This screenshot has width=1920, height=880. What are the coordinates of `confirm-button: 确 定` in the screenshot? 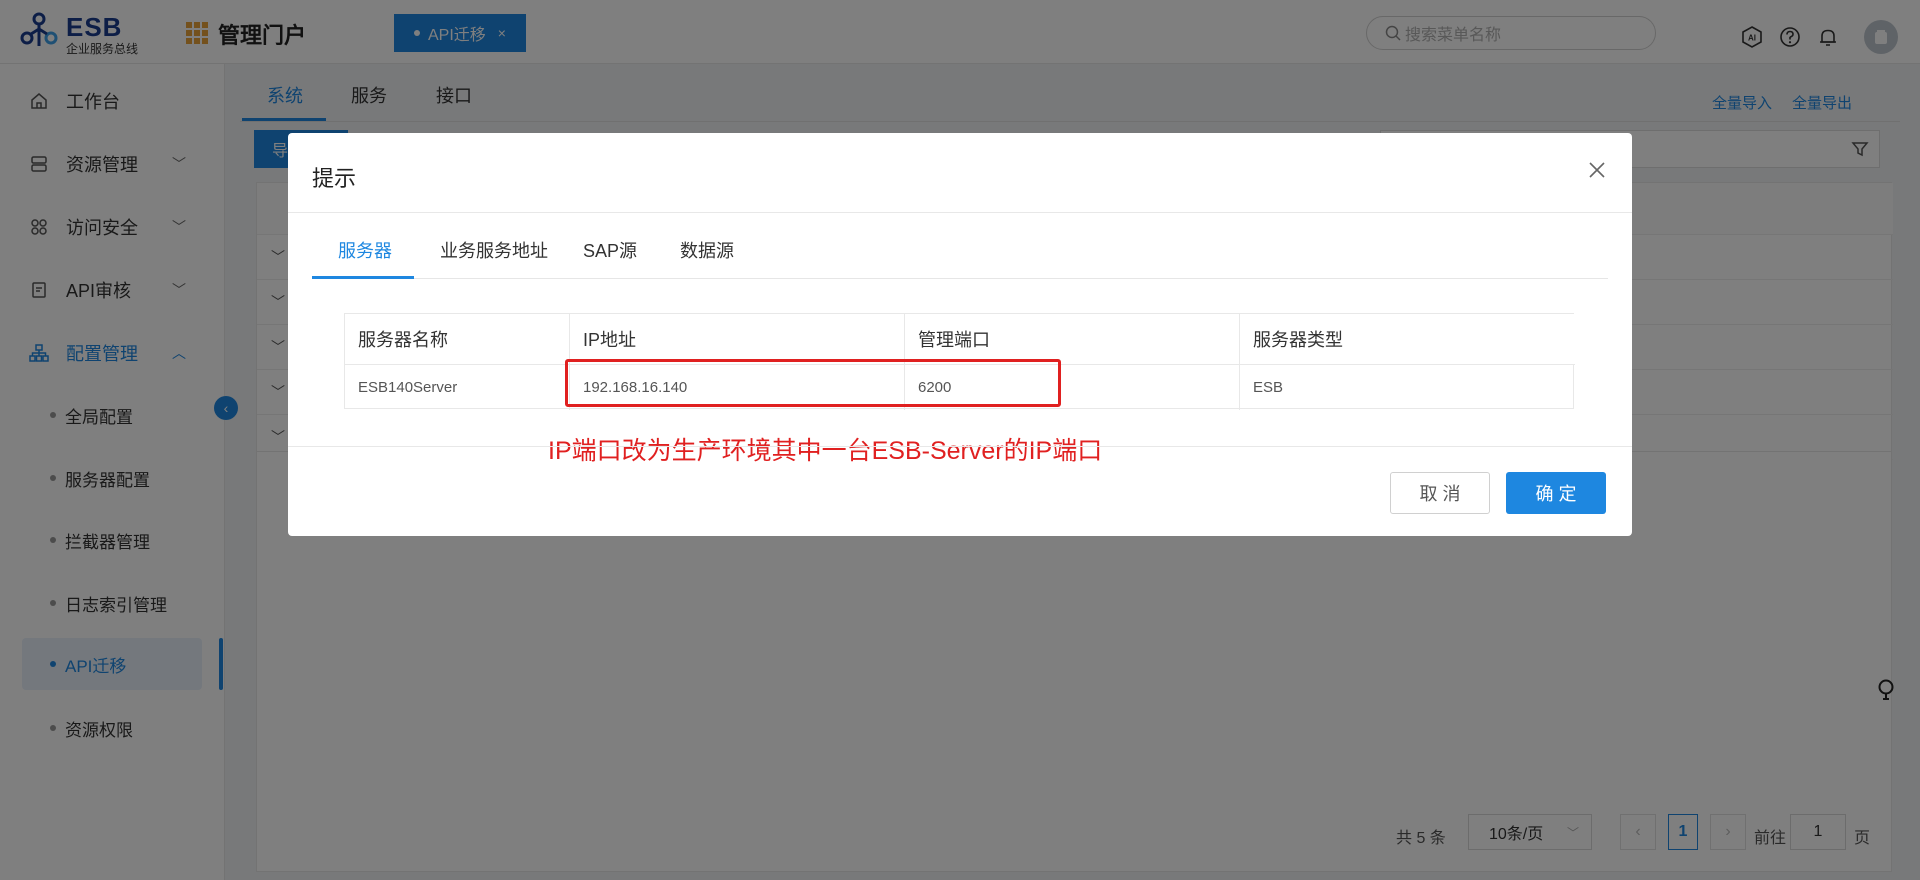 It's located at (1556, 493).